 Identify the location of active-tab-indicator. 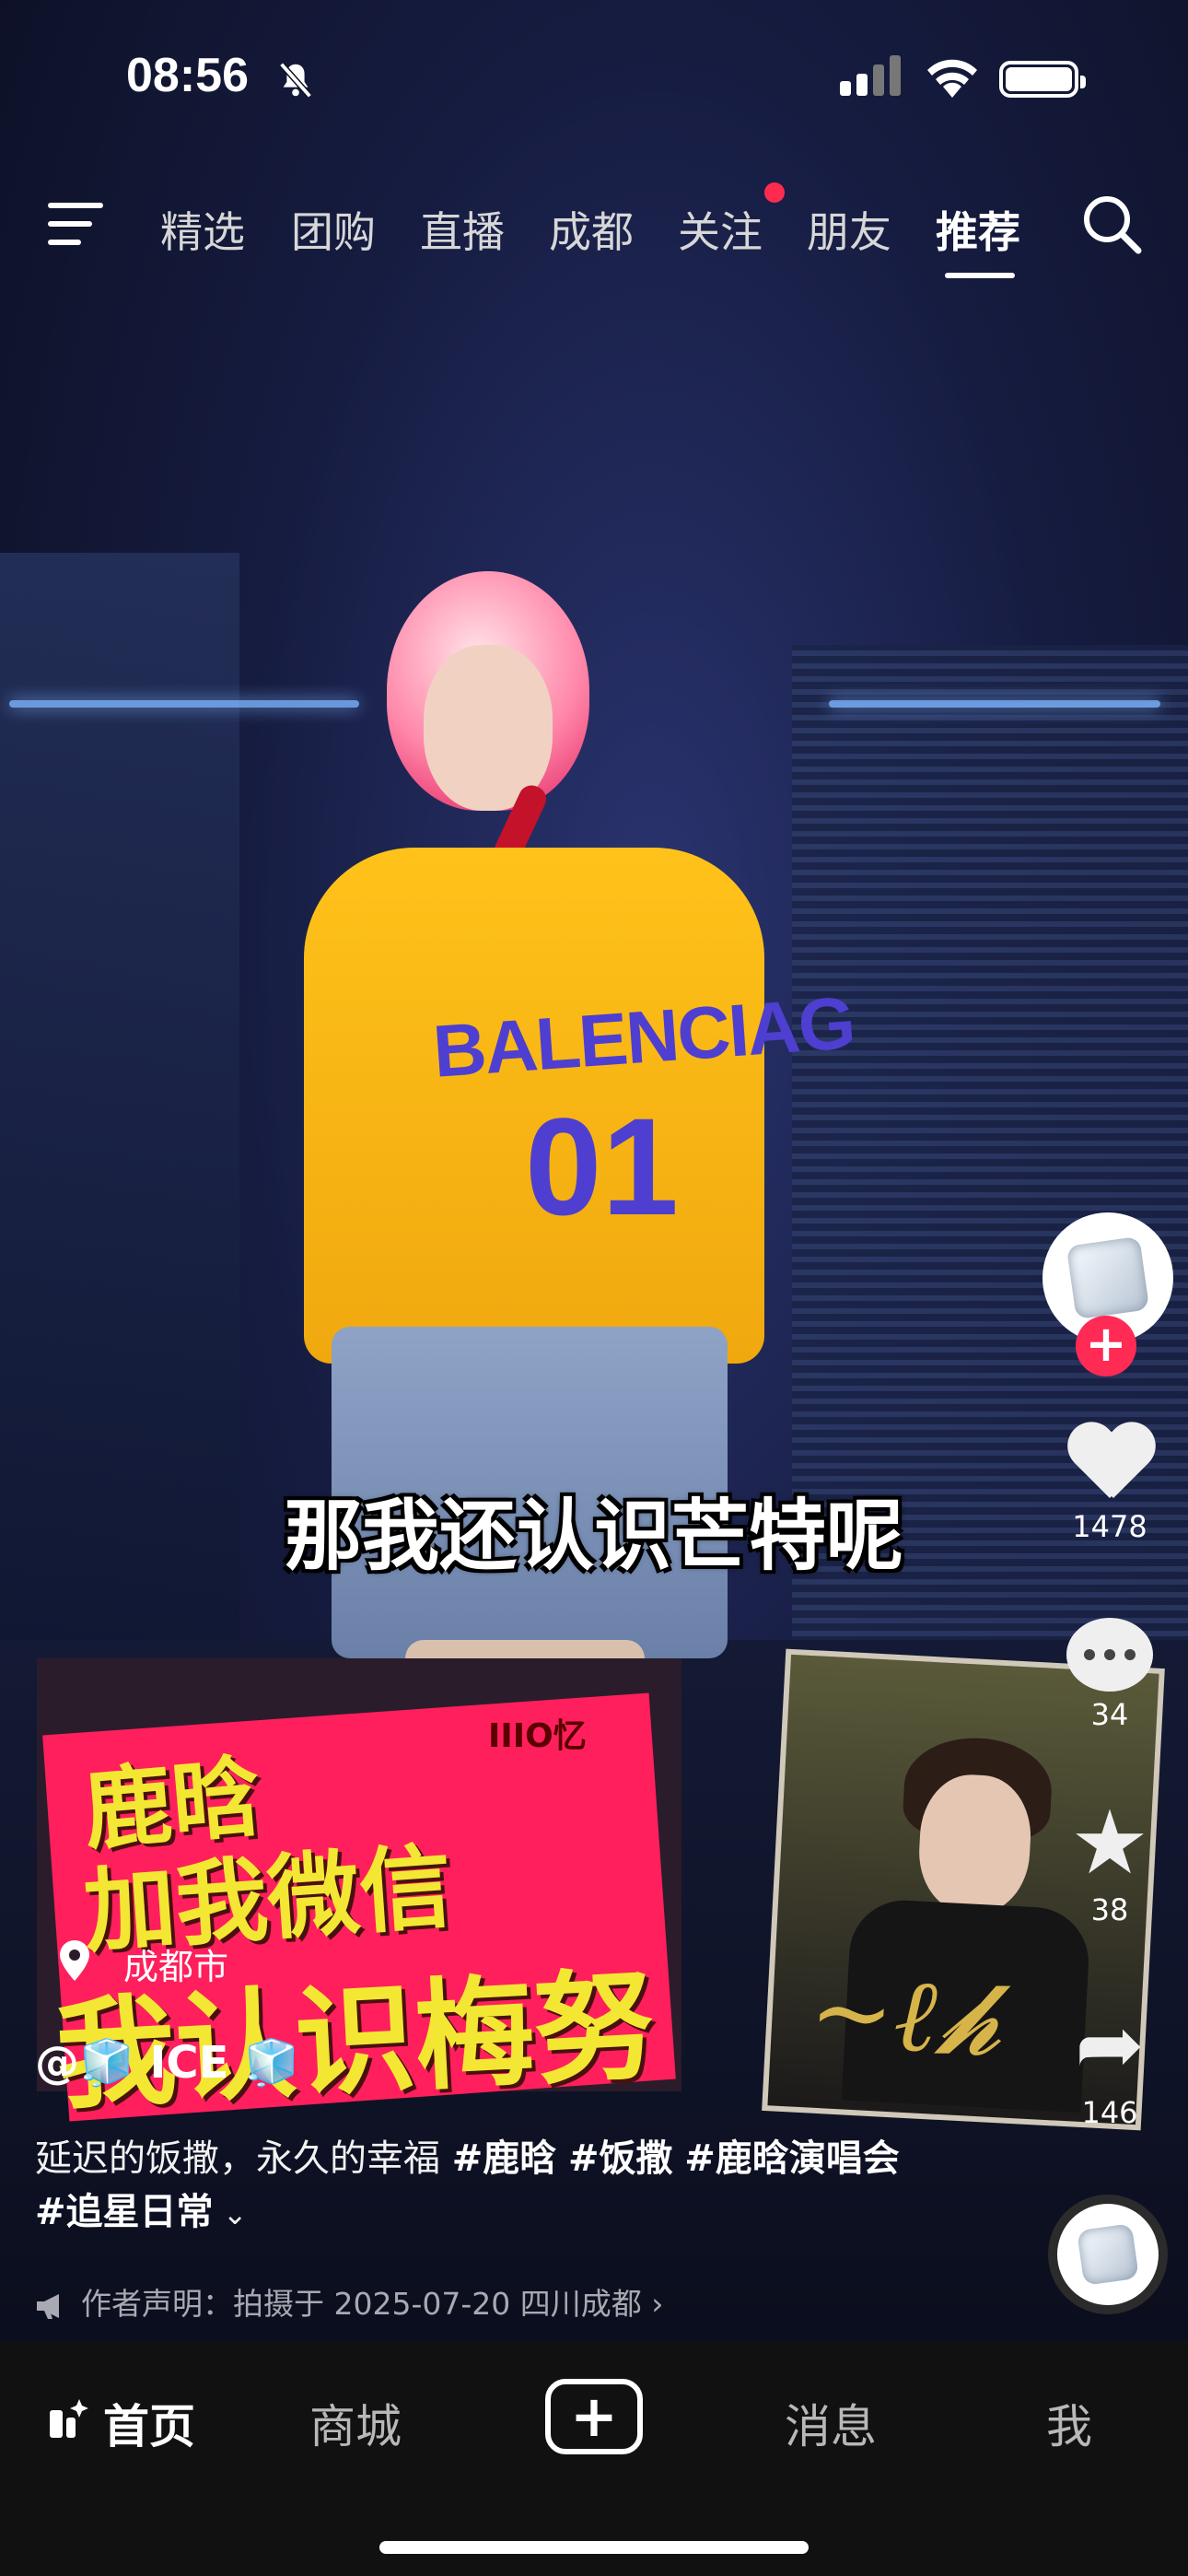
(980, 275).